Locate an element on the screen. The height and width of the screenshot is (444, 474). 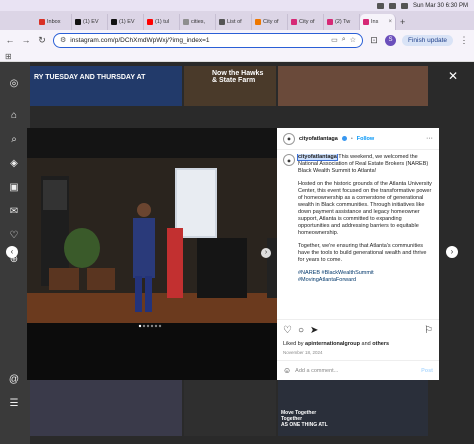
browser-tab: (2) Tw is located at coordinates (342, 22).